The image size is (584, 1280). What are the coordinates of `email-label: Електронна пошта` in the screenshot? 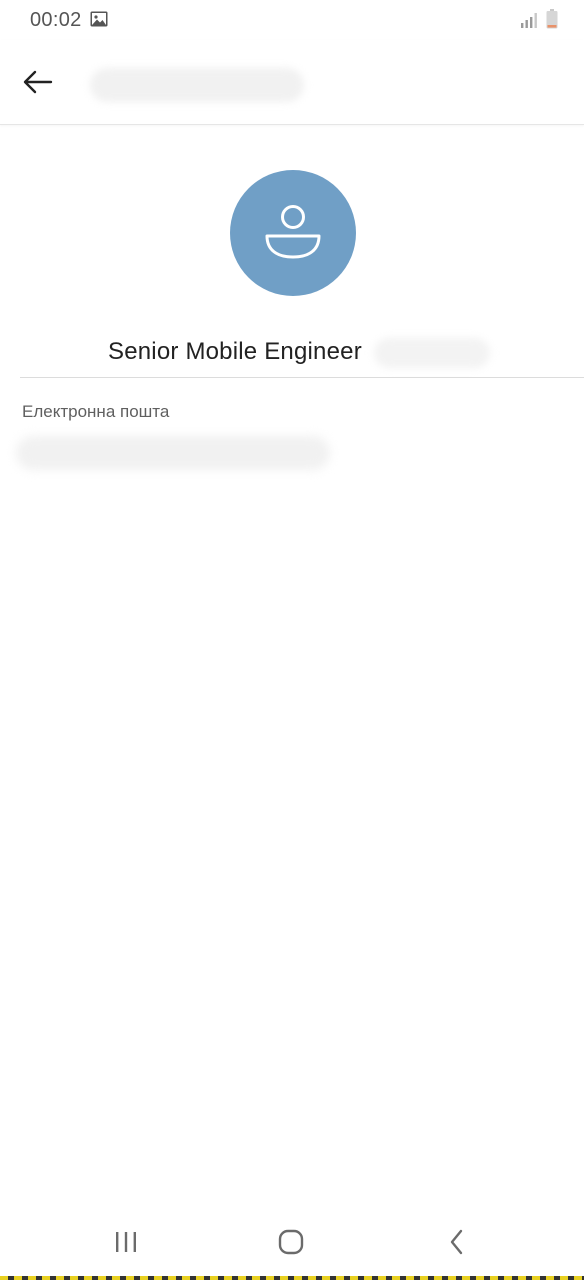 It's located at (96, 411).